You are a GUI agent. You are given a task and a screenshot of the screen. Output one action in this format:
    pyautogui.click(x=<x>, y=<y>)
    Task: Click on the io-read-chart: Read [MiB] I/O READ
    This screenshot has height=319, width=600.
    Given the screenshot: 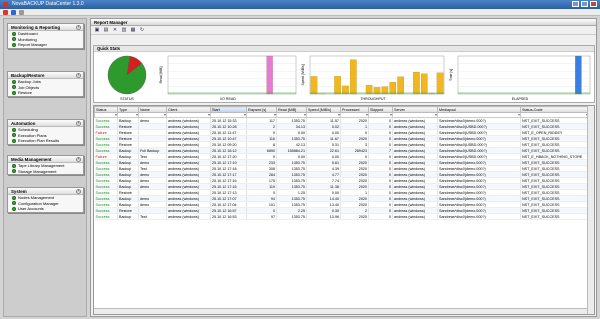 What is the action you would take?
    pyautogui.click(x=228, y=78)
    